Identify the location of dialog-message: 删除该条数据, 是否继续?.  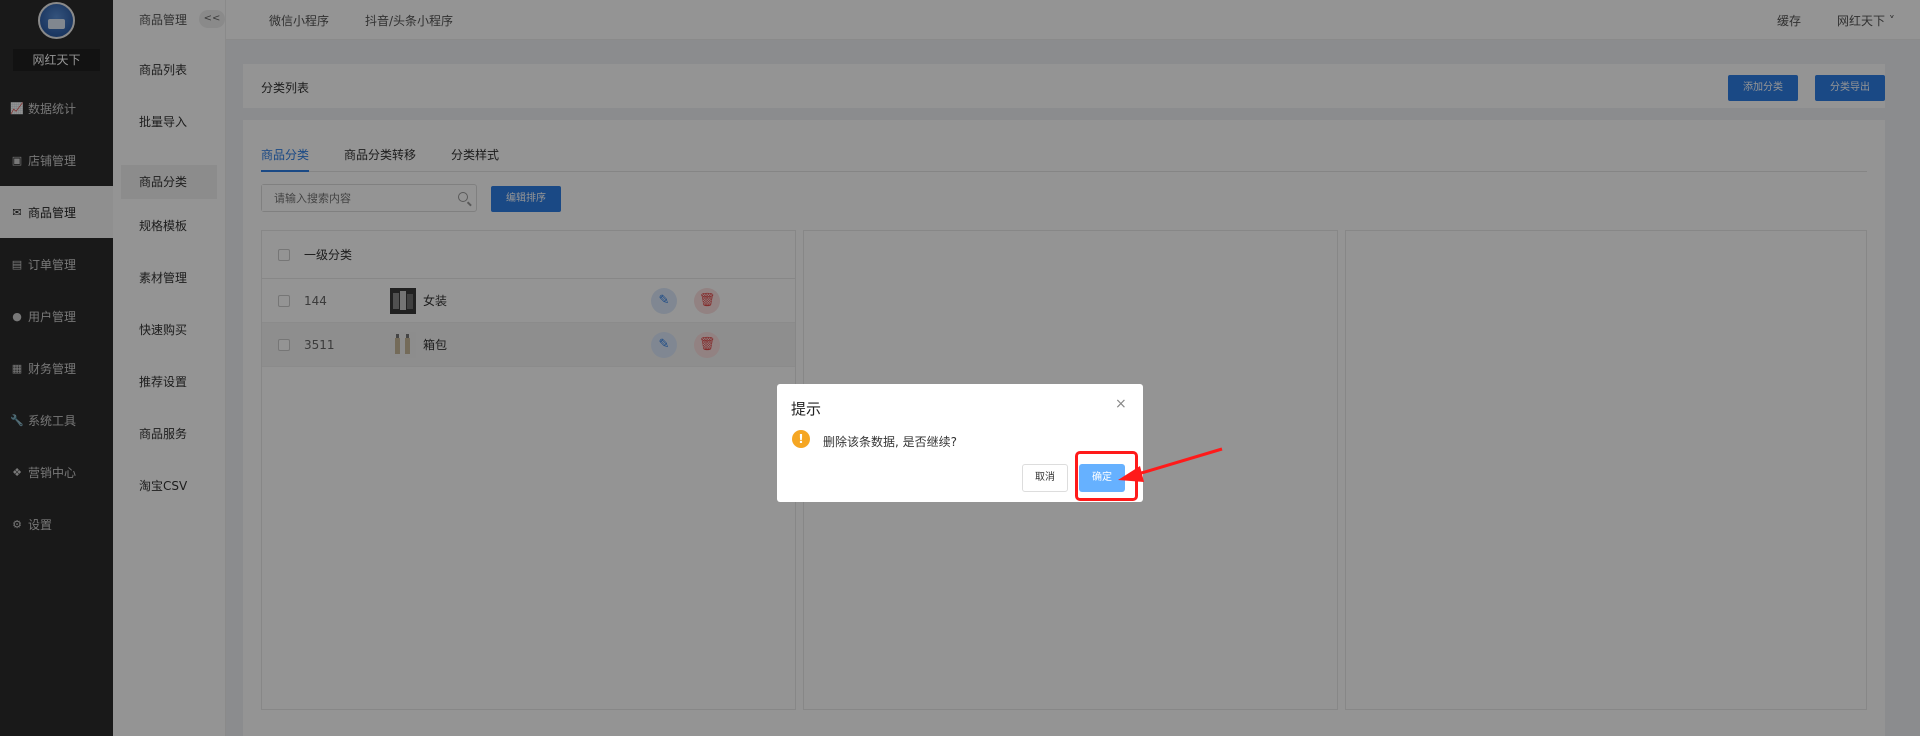
(890, 442).